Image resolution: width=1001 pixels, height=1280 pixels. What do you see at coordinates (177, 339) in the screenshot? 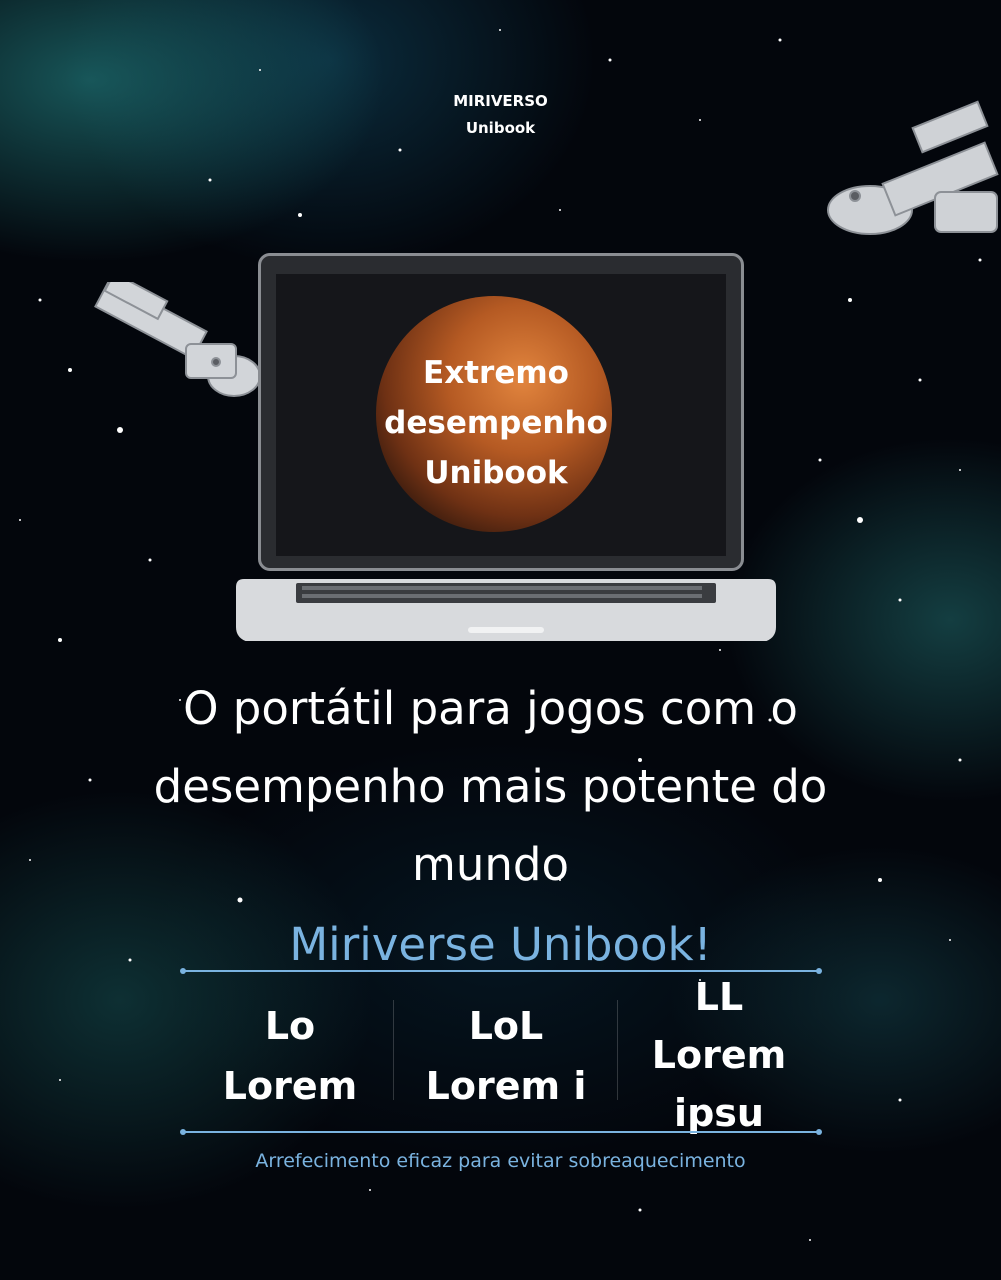
I see `spaceship-left` at bounding box center [177, 339].